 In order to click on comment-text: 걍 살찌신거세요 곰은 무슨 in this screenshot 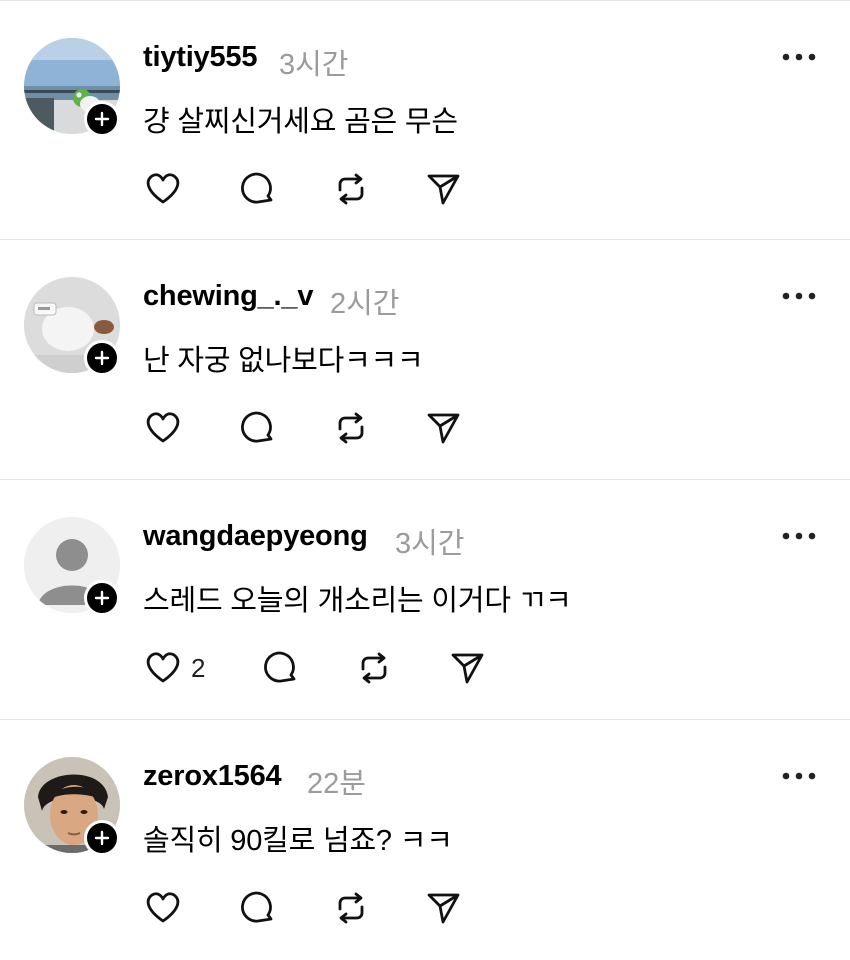, I will do `click(300, 122)`.